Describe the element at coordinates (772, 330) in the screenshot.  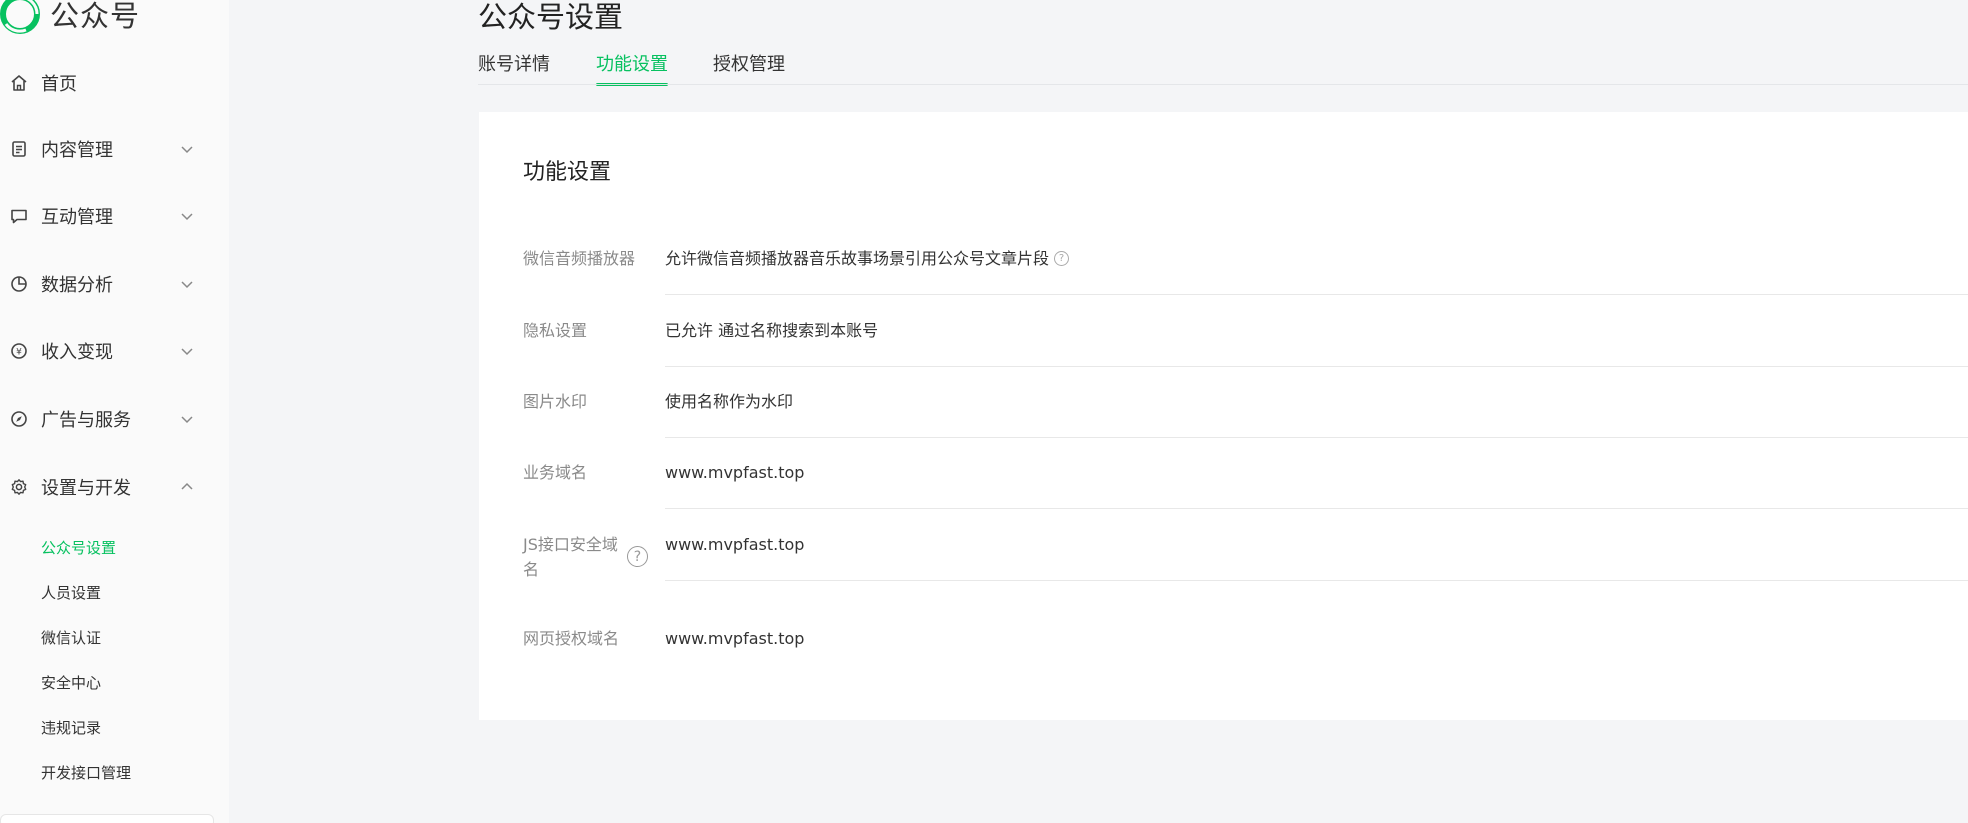
I see `setting-value-privacy: 已允许 通过名称搜索到本账号` at that location.